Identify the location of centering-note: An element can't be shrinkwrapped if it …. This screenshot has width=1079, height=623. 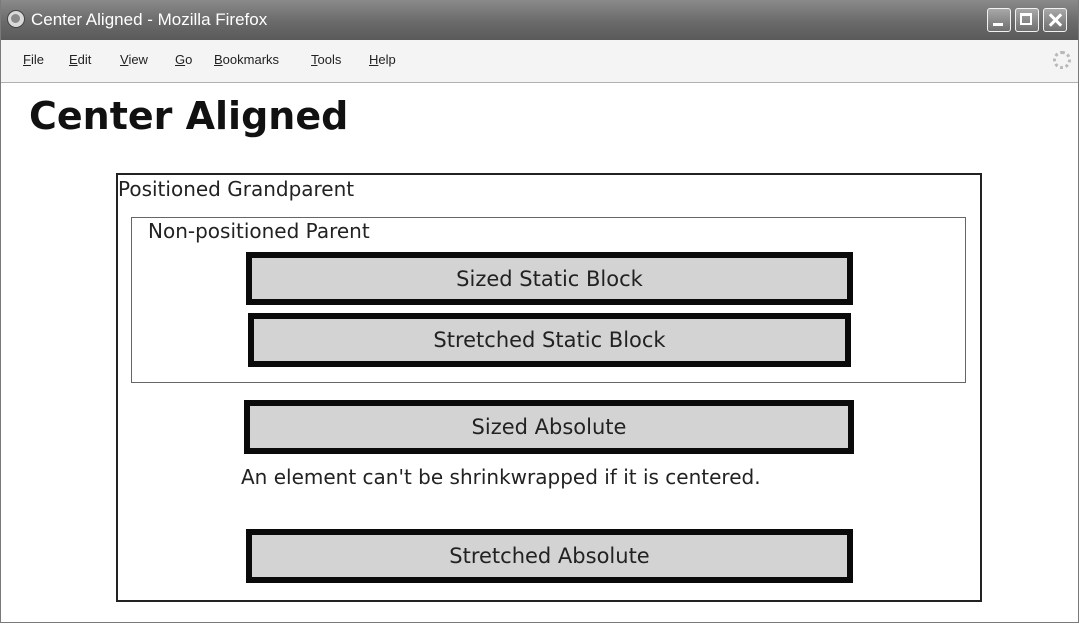
(501, 477).